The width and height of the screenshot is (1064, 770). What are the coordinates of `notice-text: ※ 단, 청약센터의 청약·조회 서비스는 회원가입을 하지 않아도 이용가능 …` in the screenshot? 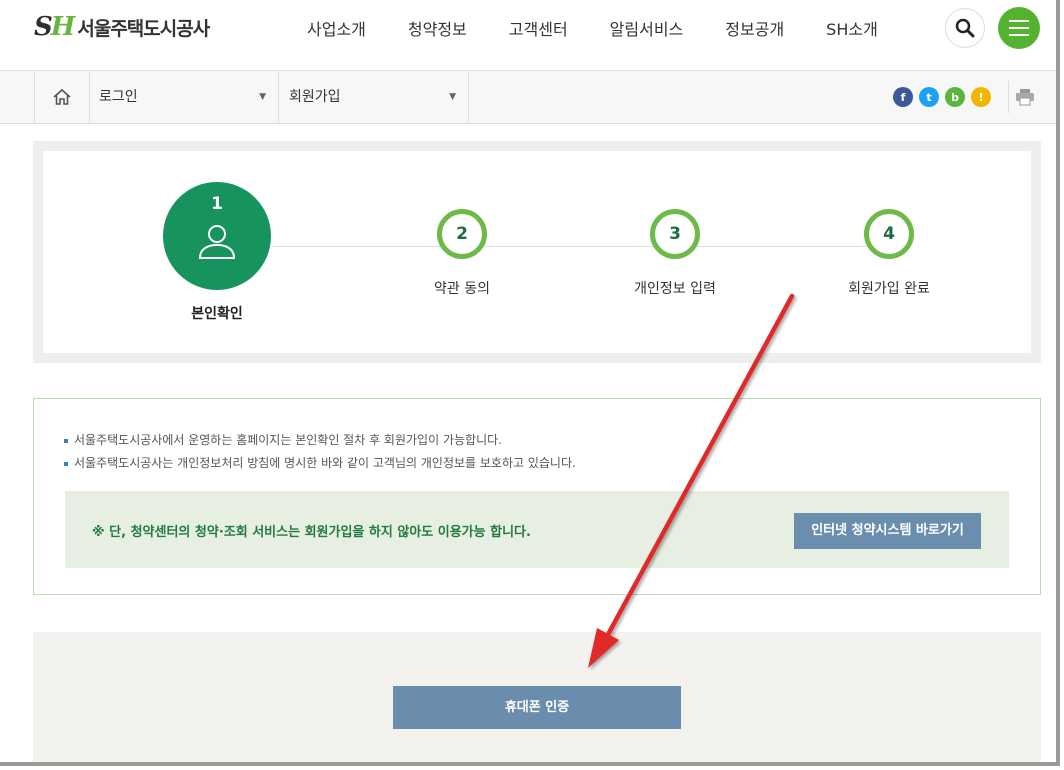 It's located at (311, 532).